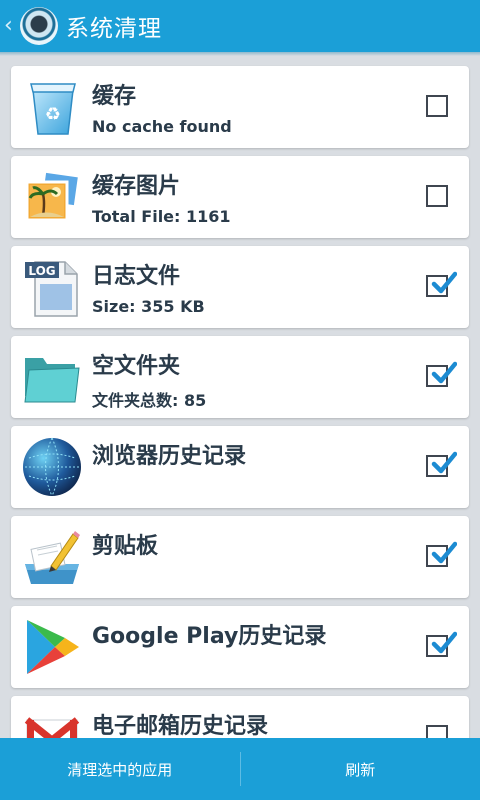 This screenshot has height=800, width=480. What do you see at coordinates (136, 186) in the screenshot?
I see `item-title: 缓存图片` at bounding box center [136, 186].